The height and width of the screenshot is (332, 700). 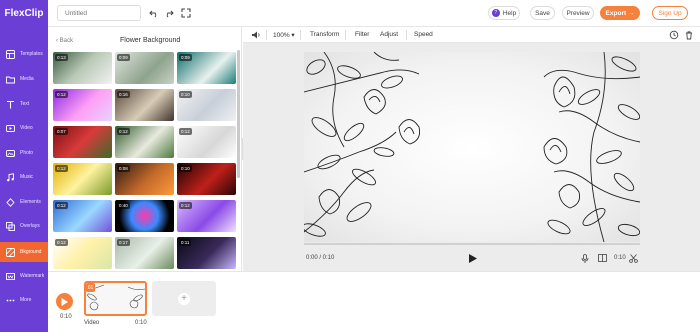 I want to click on background-thumbnail: 0:17, so click(x=144, y=253).